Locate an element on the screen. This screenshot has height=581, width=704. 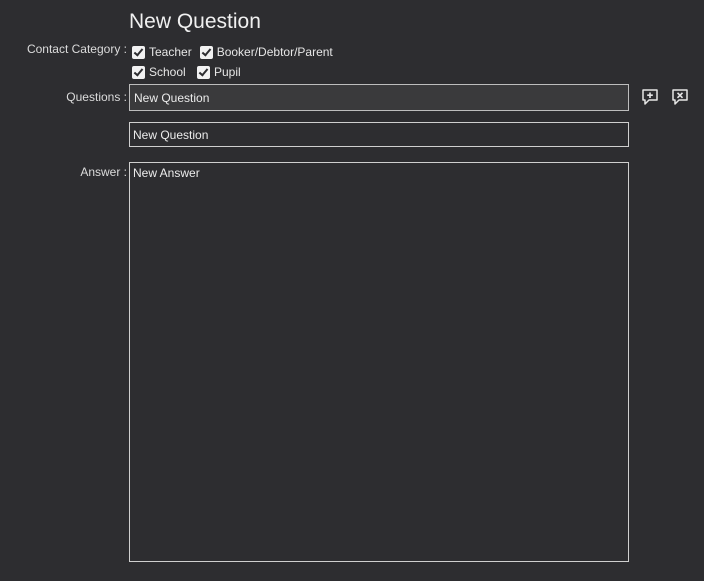
category-row-1: Teacher Booker/Debtor/Parent is located at coordinates (236, 52).